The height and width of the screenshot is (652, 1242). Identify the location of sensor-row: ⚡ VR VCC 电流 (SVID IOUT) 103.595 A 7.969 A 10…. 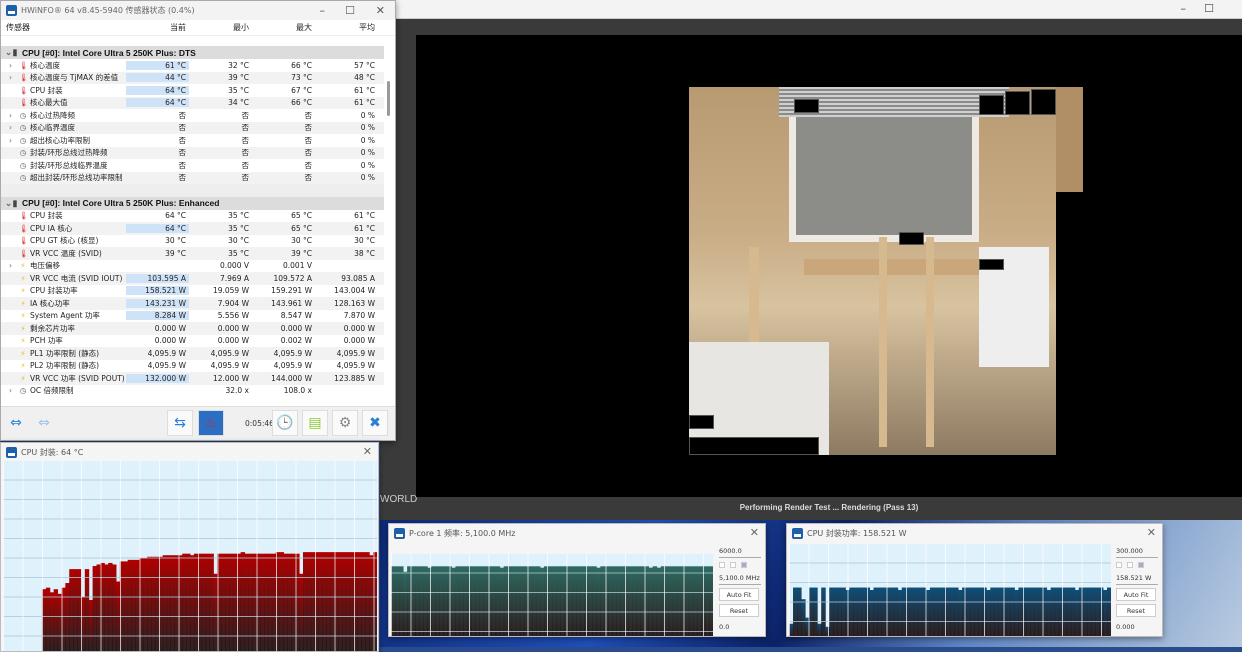
(192, 278).